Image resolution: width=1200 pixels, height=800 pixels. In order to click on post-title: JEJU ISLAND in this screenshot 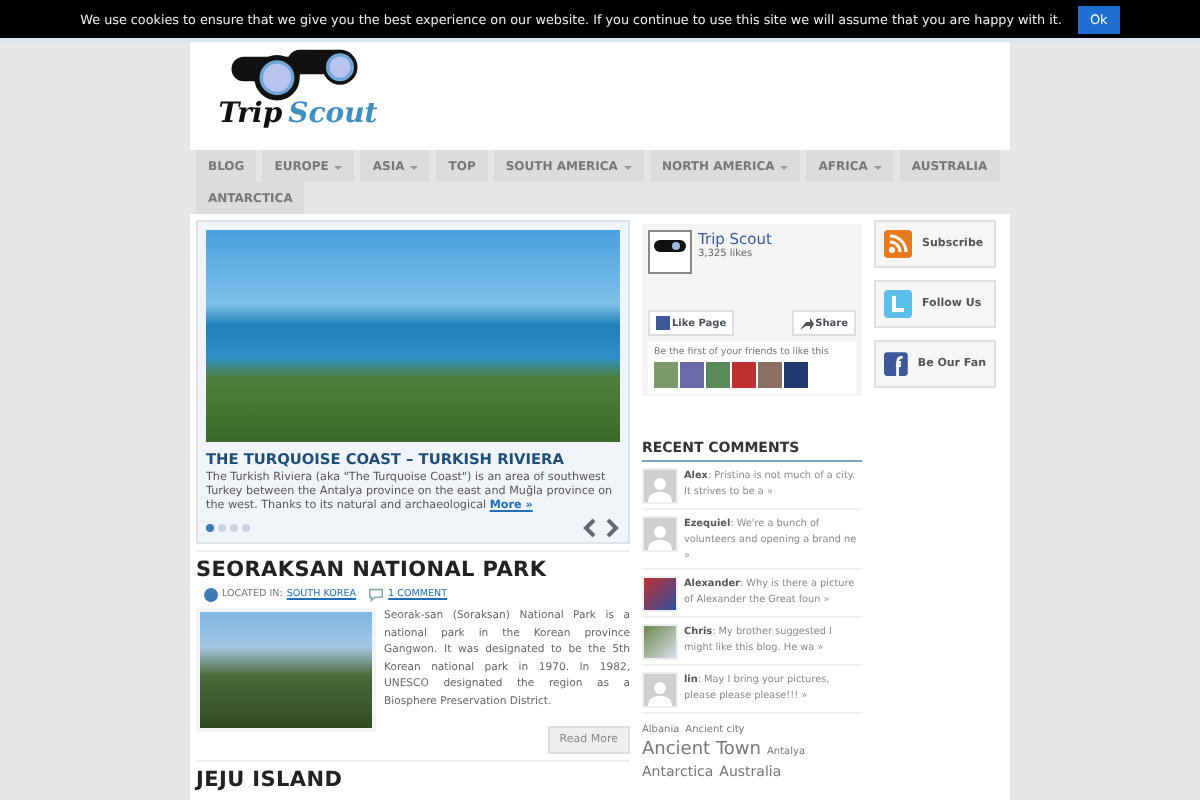, I will do `click(413, 780)`.